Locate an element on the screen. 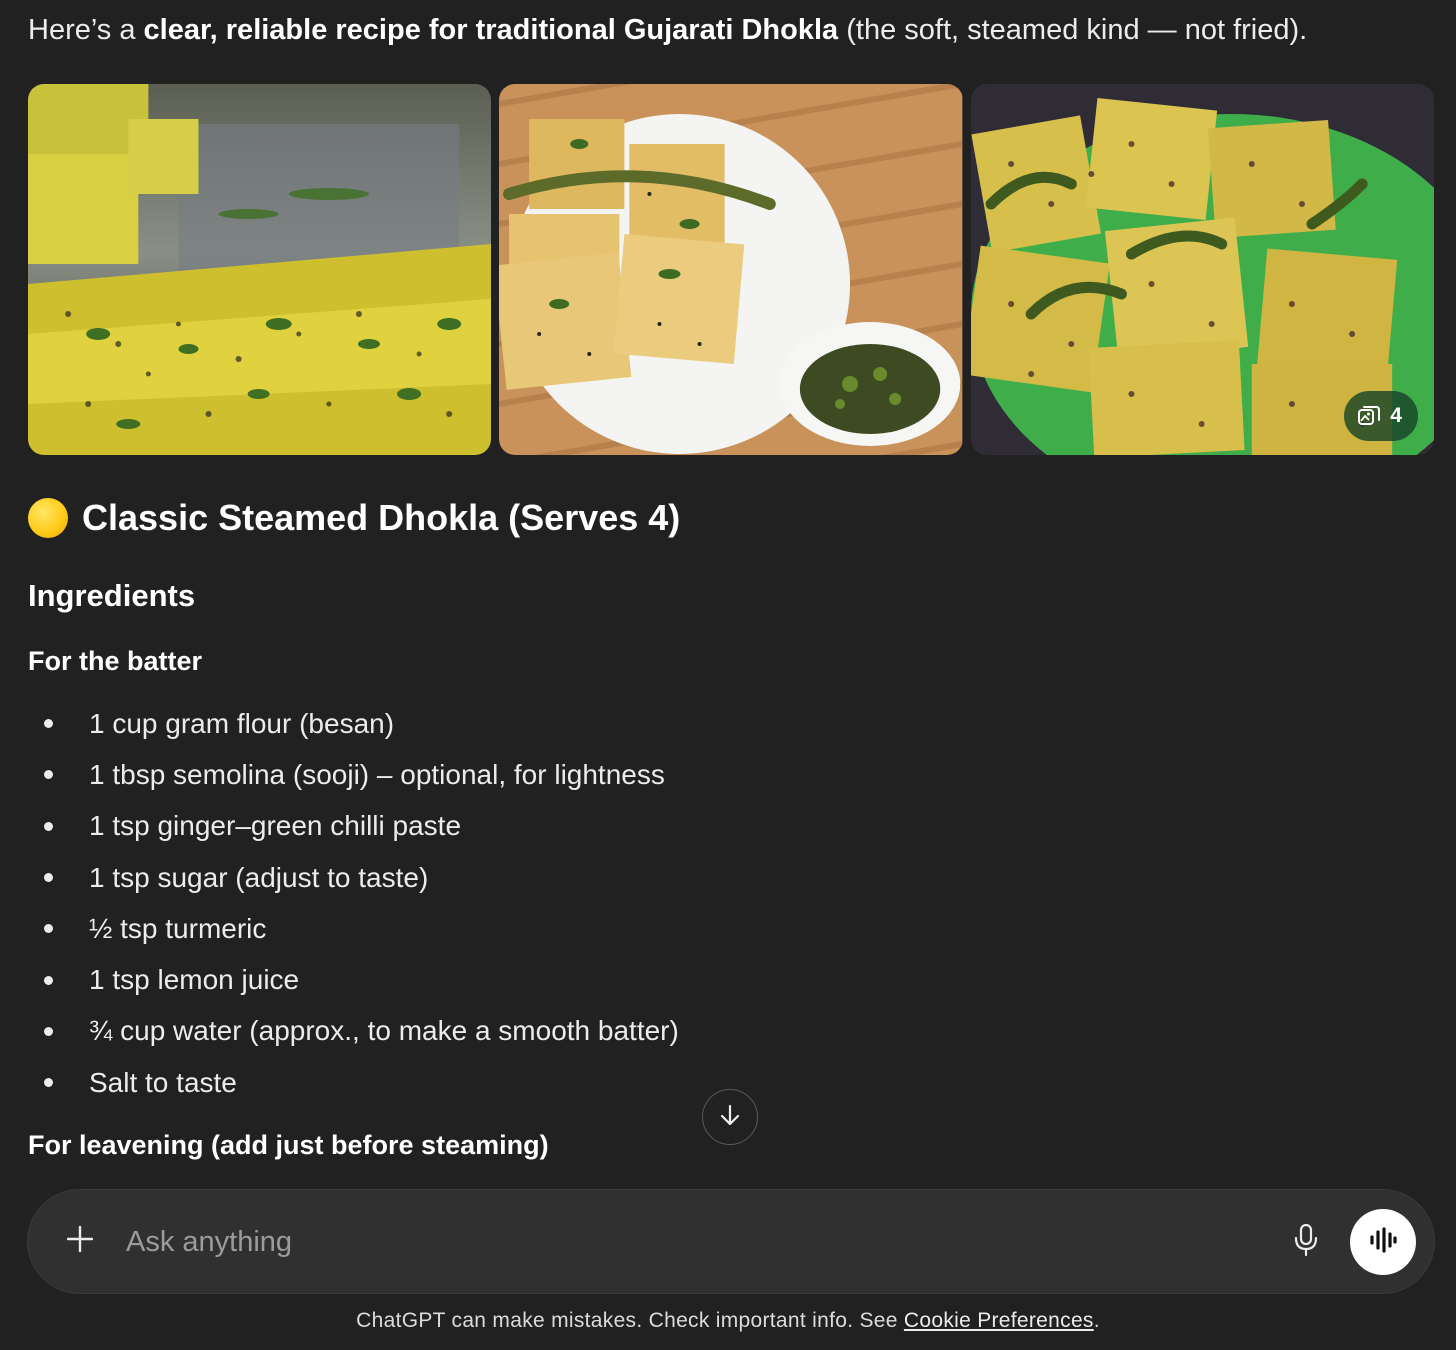 This screenshot has width=1456, height=1350. leavening-heading: For leavening (add just before steaming) is located at coordinates (288, 1145).